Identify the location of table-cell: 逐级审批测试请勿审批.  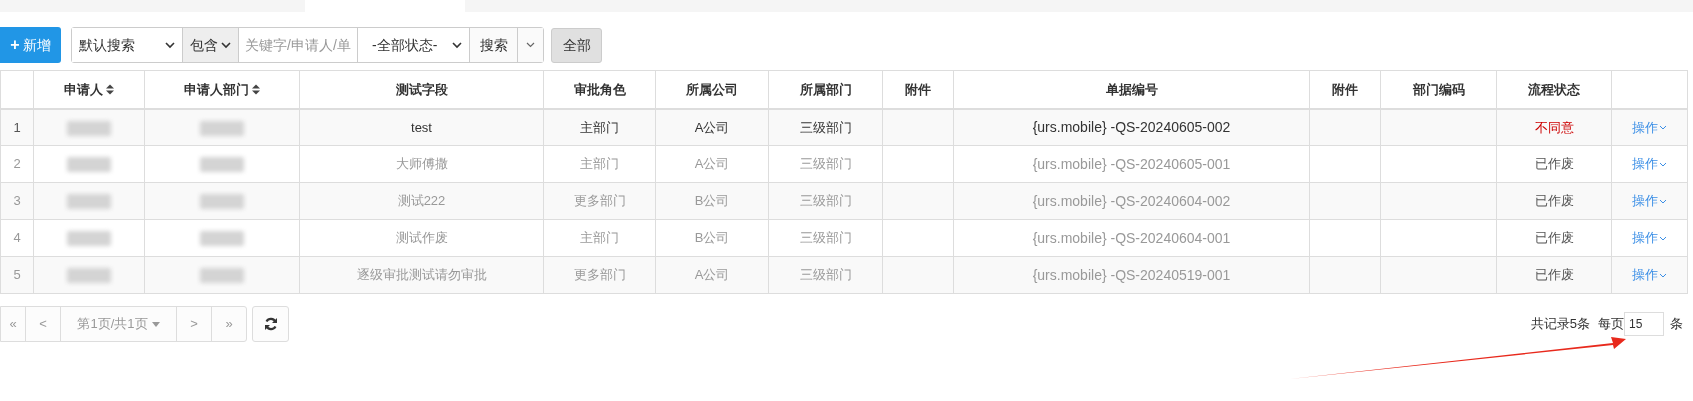
(421, 275).